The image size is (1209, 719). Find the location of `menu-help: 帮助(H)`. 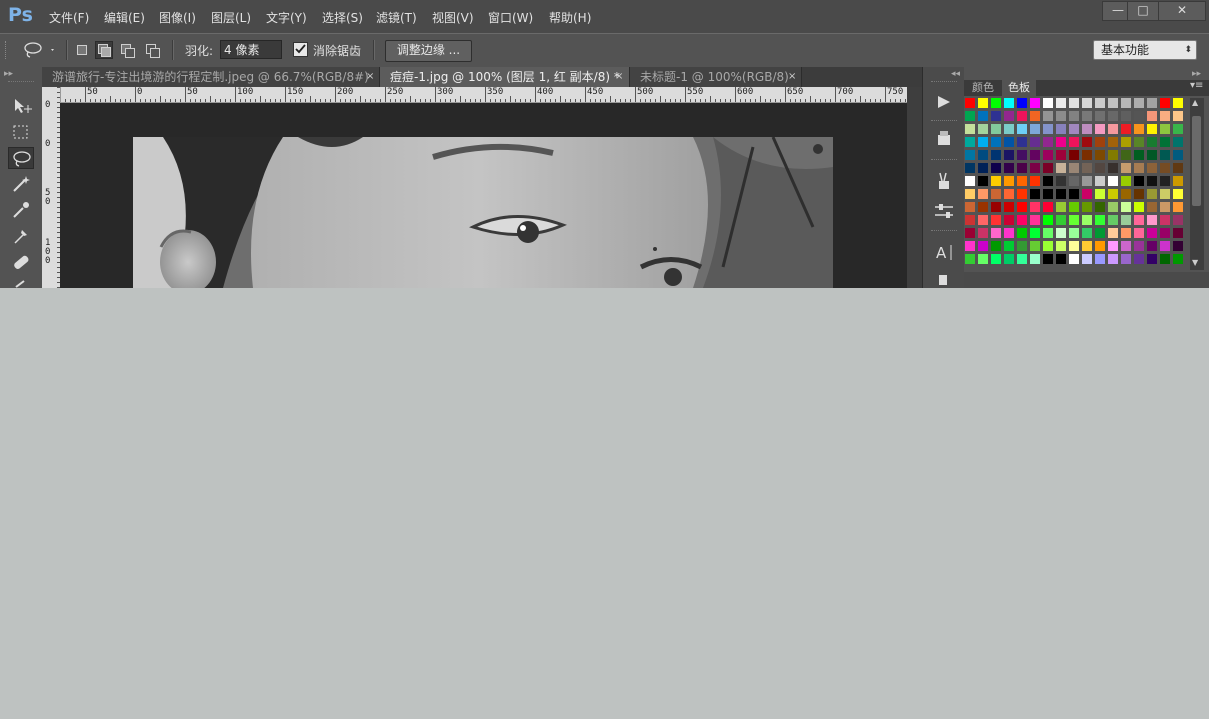

menu-help: 帮助(H) is located at coordinates (570, 17).